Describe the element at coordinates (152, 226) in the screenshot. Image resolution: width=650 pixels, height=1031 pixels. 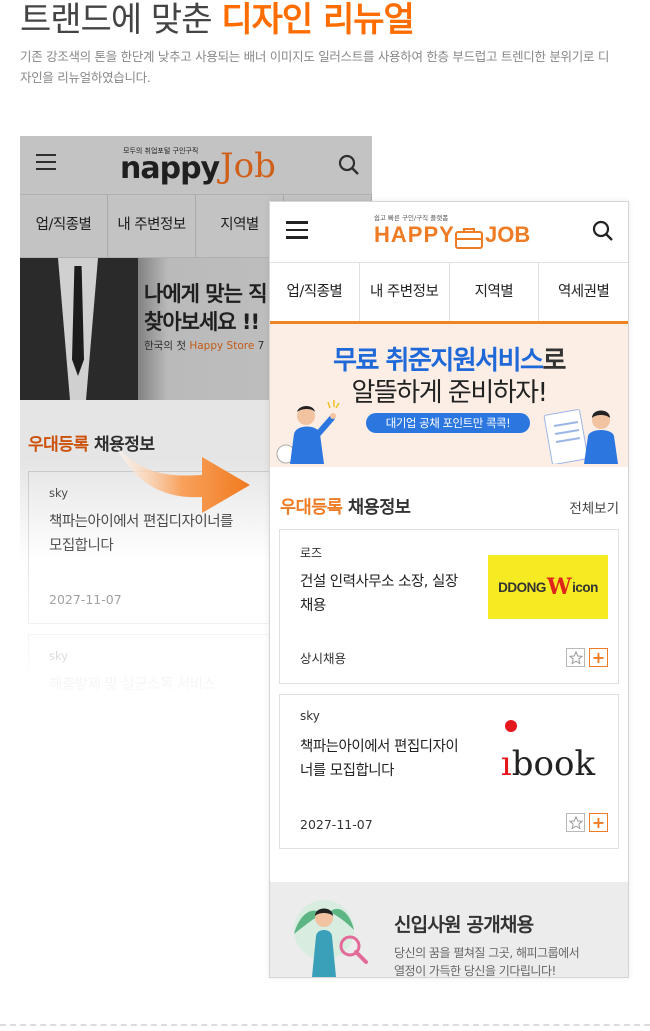
I see `old-nav-item-nearby: 내 주변정보` at that location.